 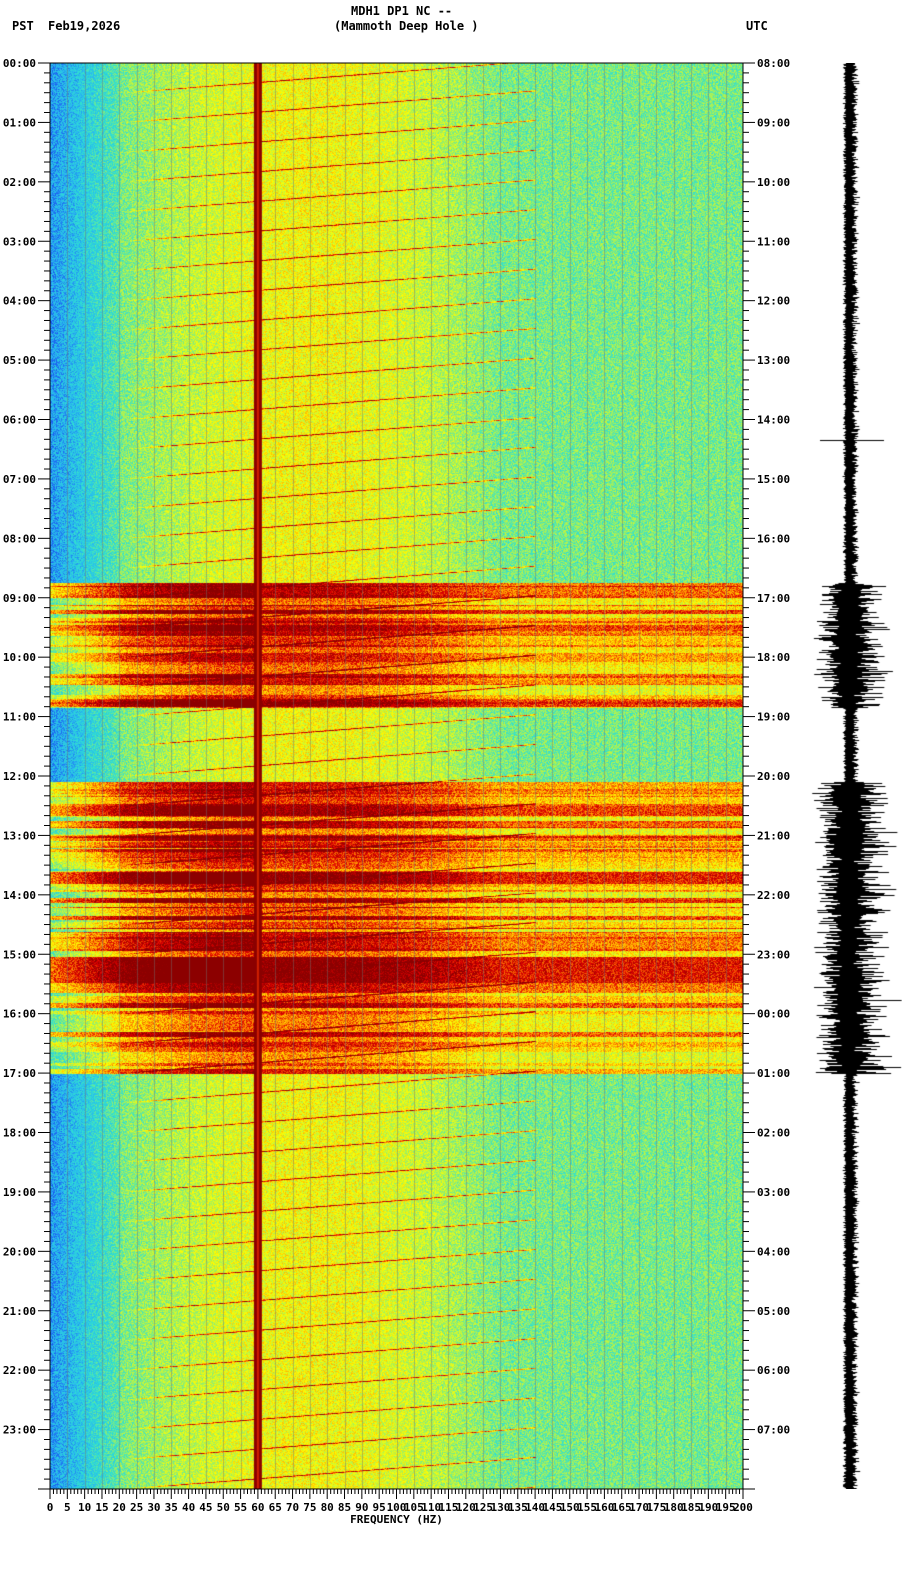 What do you see at coordinates (67, 1507) in the screenshot?
I see `x-tick-label: 5` at bounding box center [67, 1507].